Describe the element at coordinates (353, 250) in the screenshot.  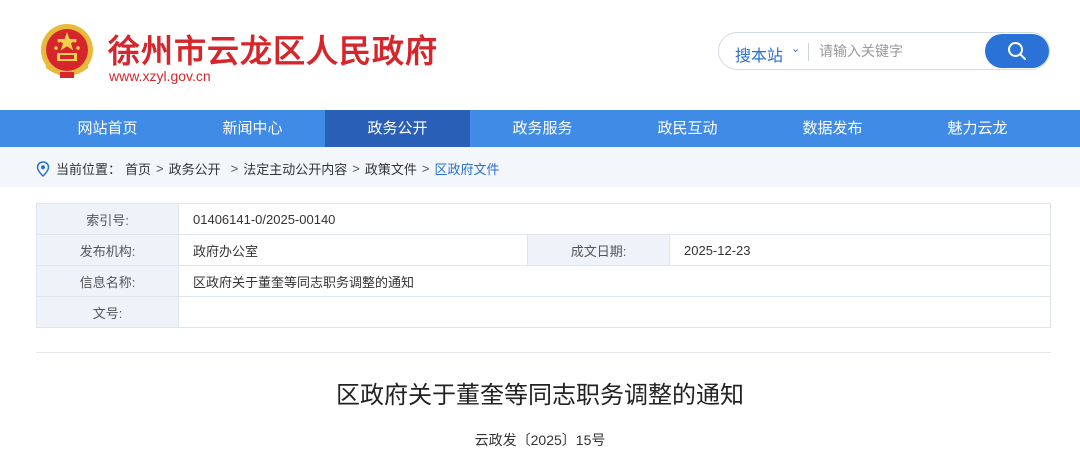
I see `meta-value-publisher: 政府办公室` at that location.